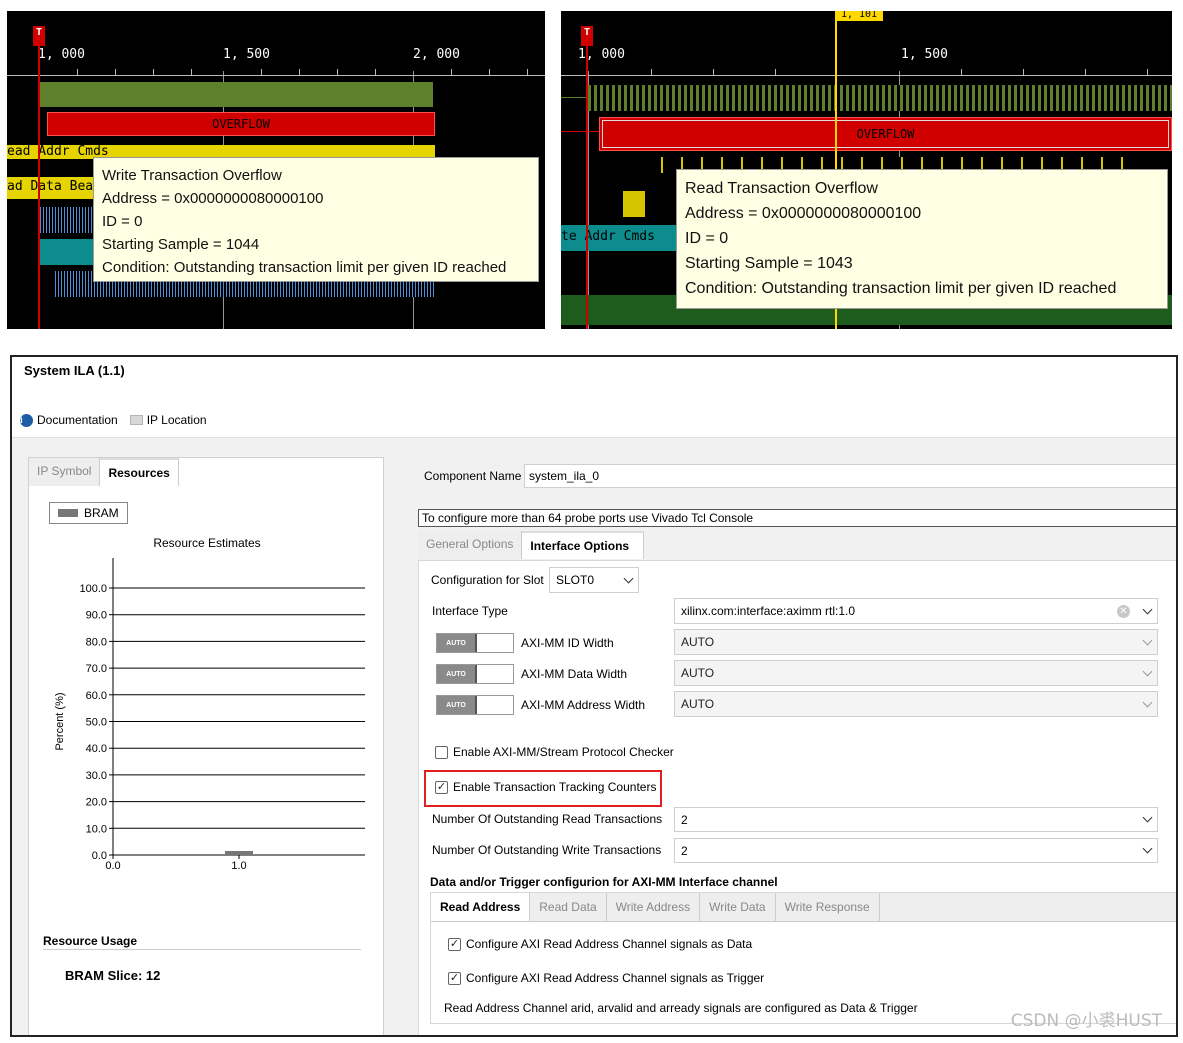 The width and height of the screenshot is (1183, 1043). What do you see at coordinates (698, 704) in the screenshot?
I see `addr-width-value: AUTO` at bounding box center [698, 704].